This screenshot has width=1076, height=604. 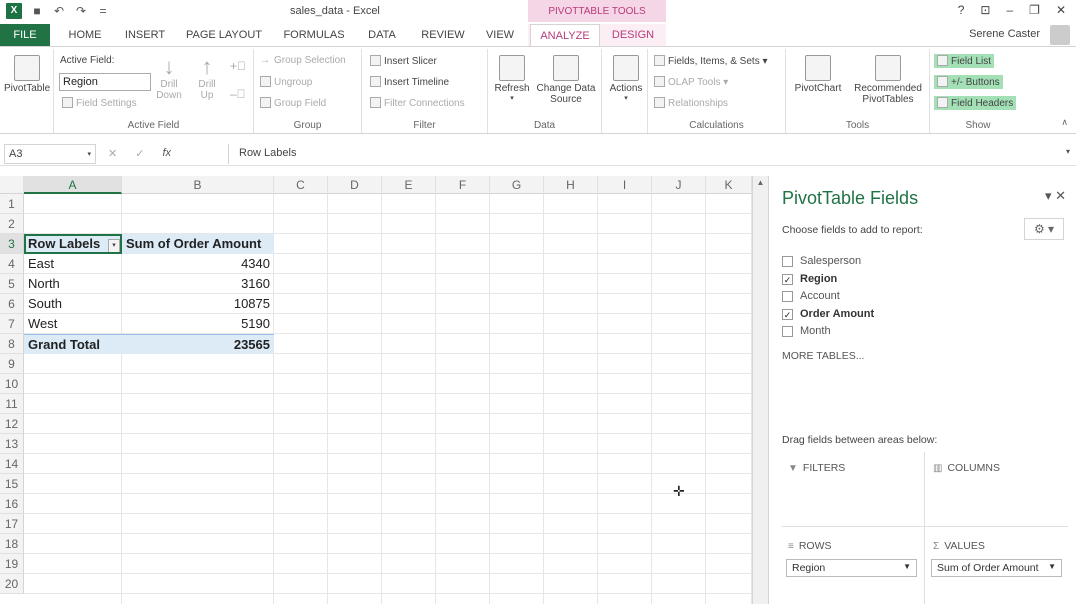 I want to click on ribbon-display-options-icon: ⊡, so click(x=985, y=10).